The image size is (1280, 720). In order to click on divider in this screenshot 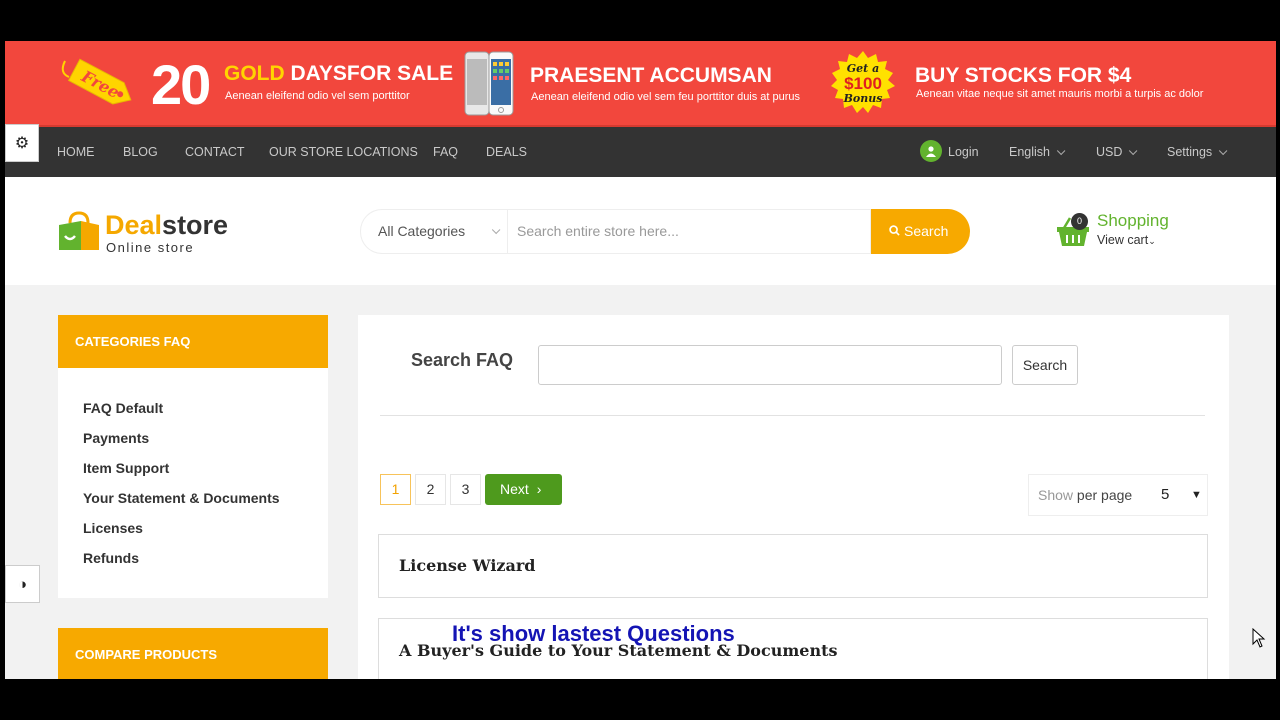, I will do `click(792, 415)`.